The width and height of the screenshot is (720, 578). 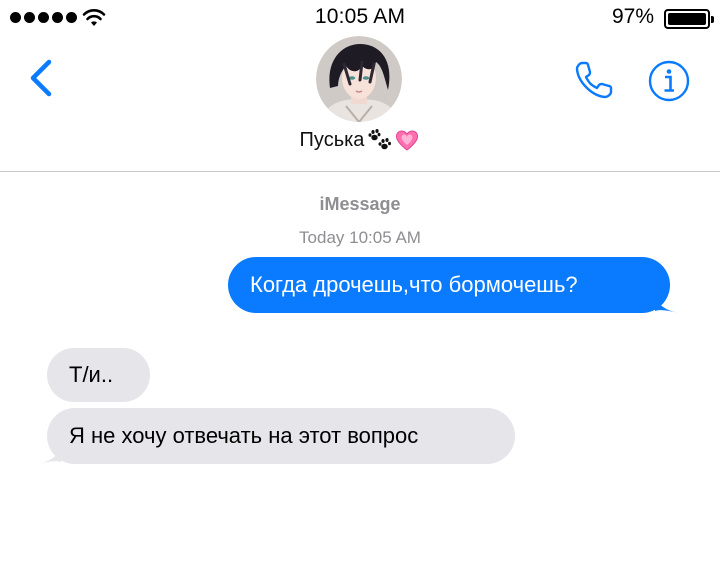 What do you see at coordinates (407, 140) in the screenshot?
I see `growing-heart-icon` at bounding box center [407, 140].